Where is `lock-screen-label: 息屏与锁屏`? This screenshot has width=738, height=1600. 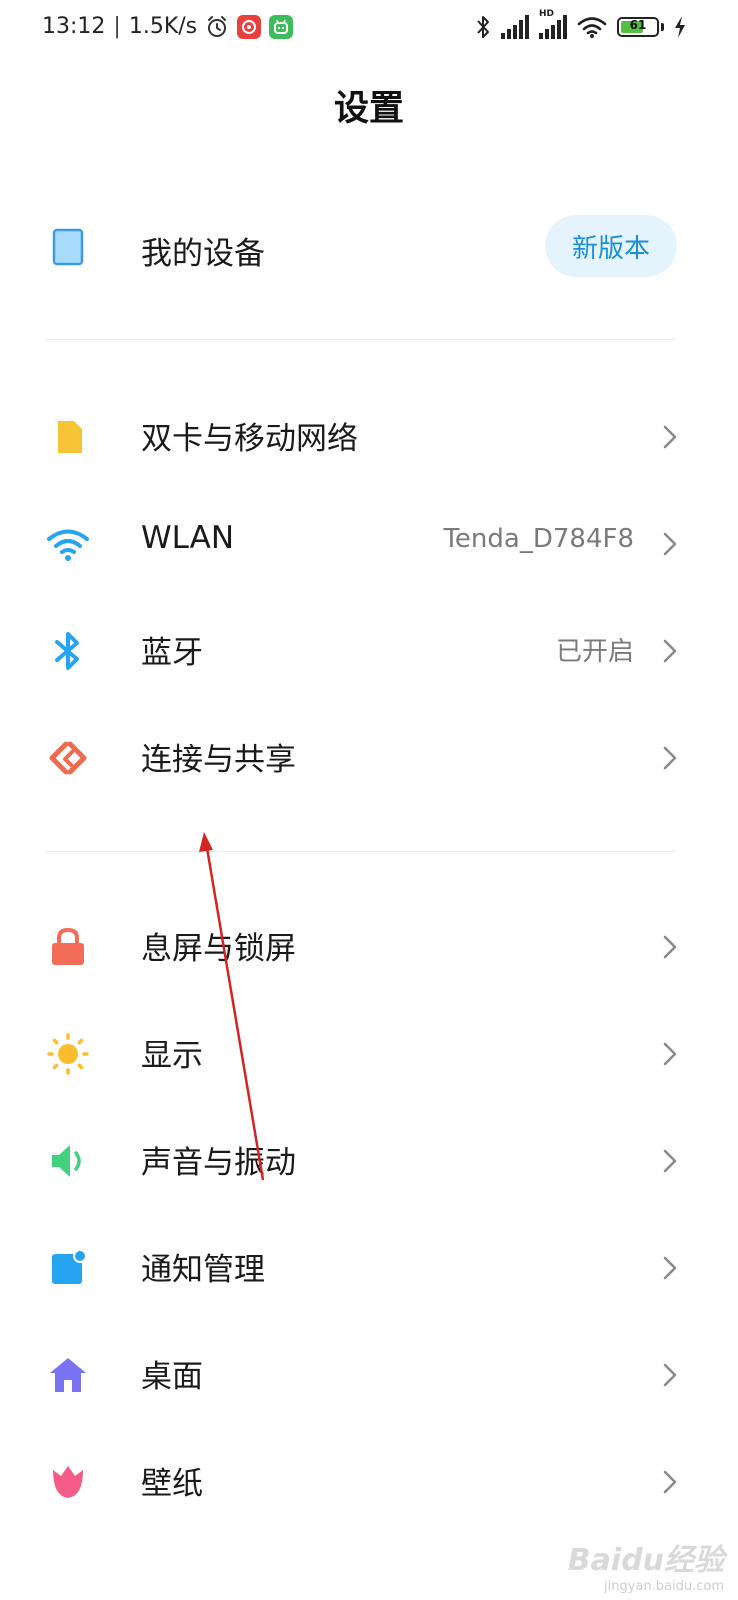
lock-screen-label: 息屏与锁屏 is located at coordinates (218, 949).